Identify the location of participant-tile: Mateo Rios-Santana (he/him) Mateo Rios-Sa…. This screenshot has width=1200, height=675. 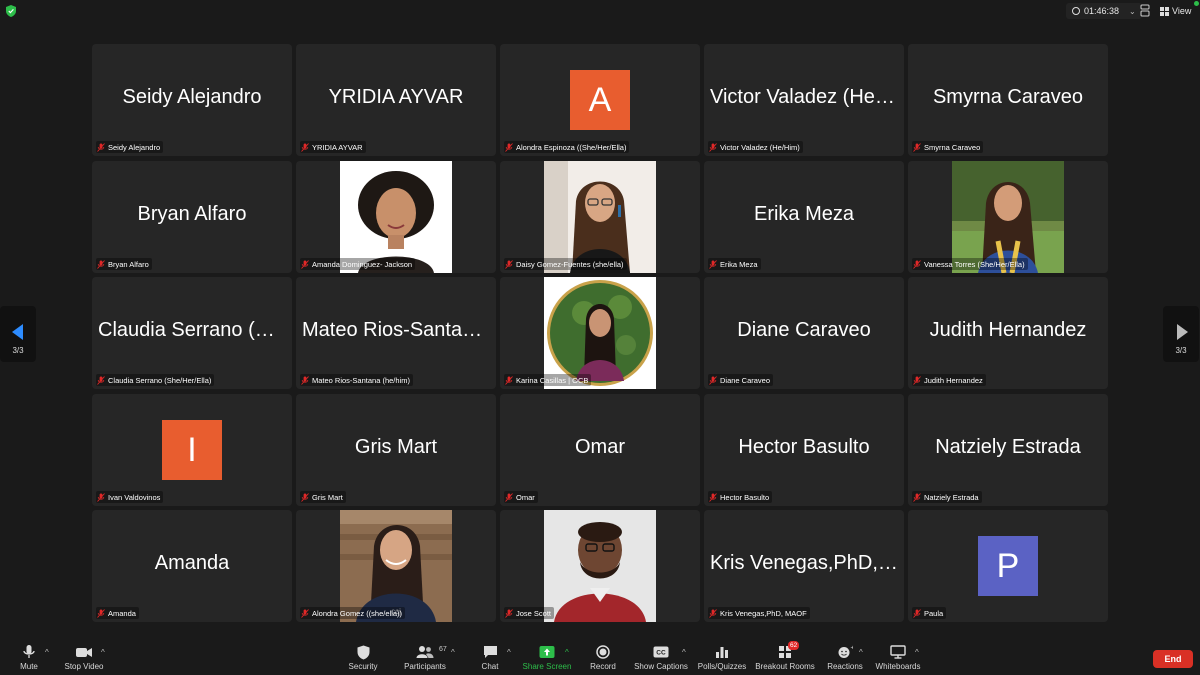
(396, 333).